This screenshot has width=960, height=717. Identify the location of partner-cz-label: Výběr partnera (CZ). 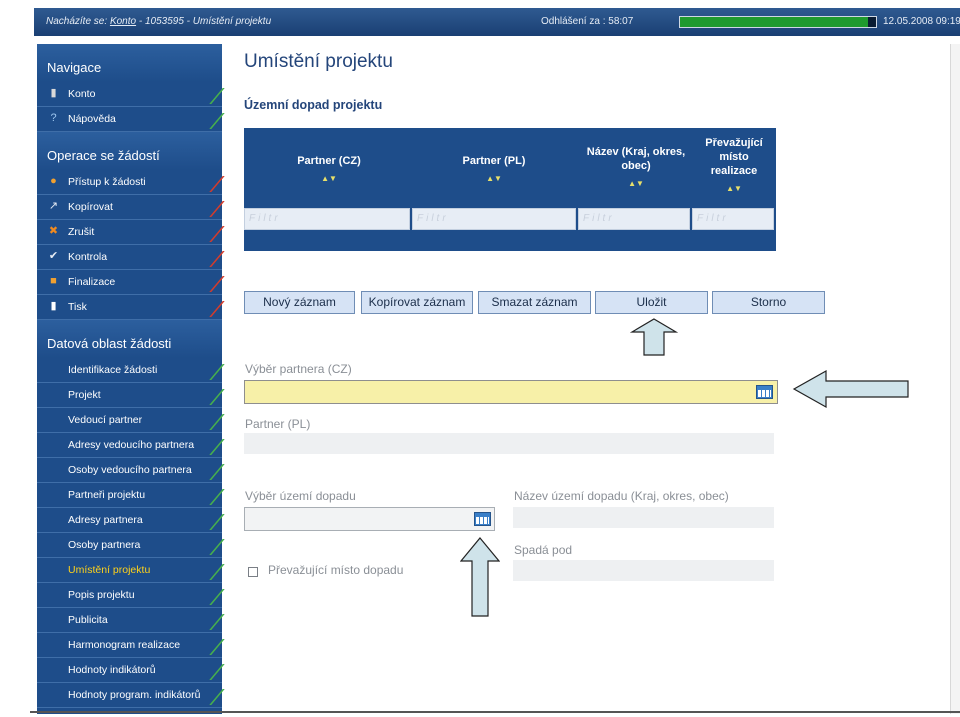
(298, 369).